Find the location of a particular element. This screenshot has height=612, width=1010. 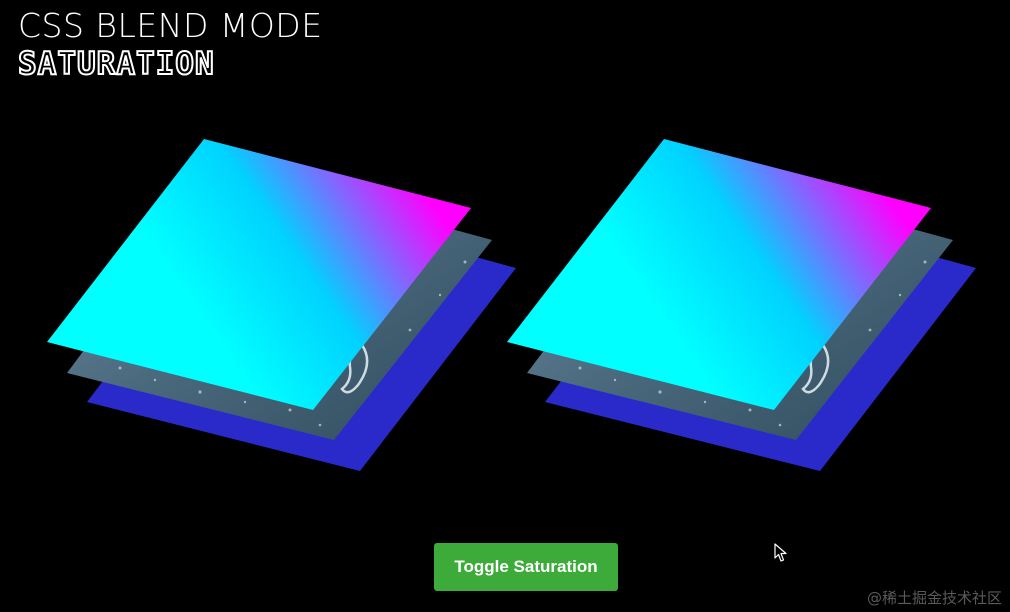

watermark: @稀土掘金技术社区 is located at coordinates (934, 598).